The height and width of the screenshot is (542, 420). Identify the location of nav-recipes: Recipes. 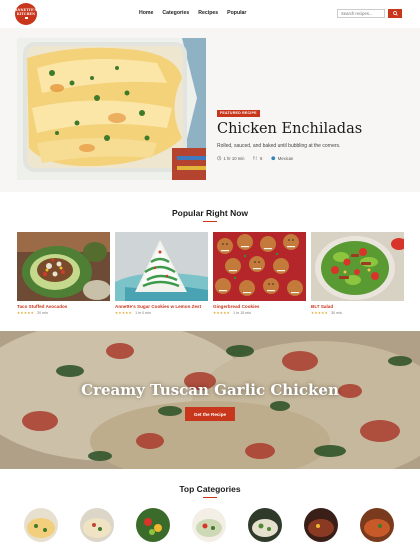
(208, 13).